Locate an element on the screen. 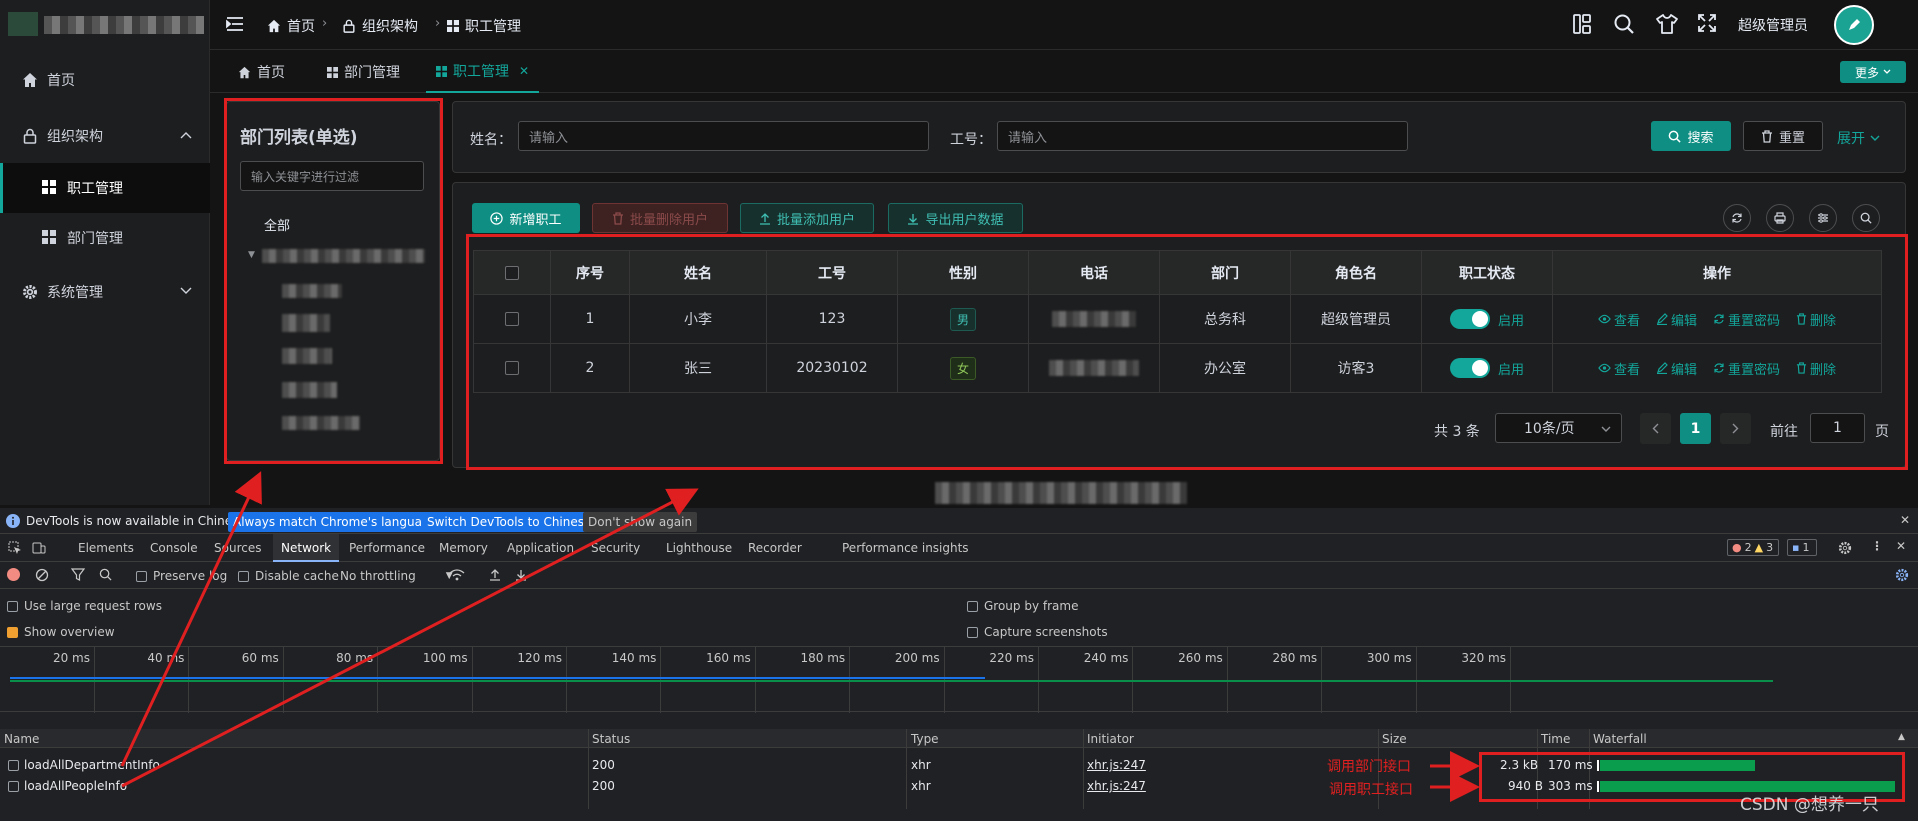 This screenshot has width=1918, height=821. devtools-tab-network: Network is located at coordinates (306, 548).